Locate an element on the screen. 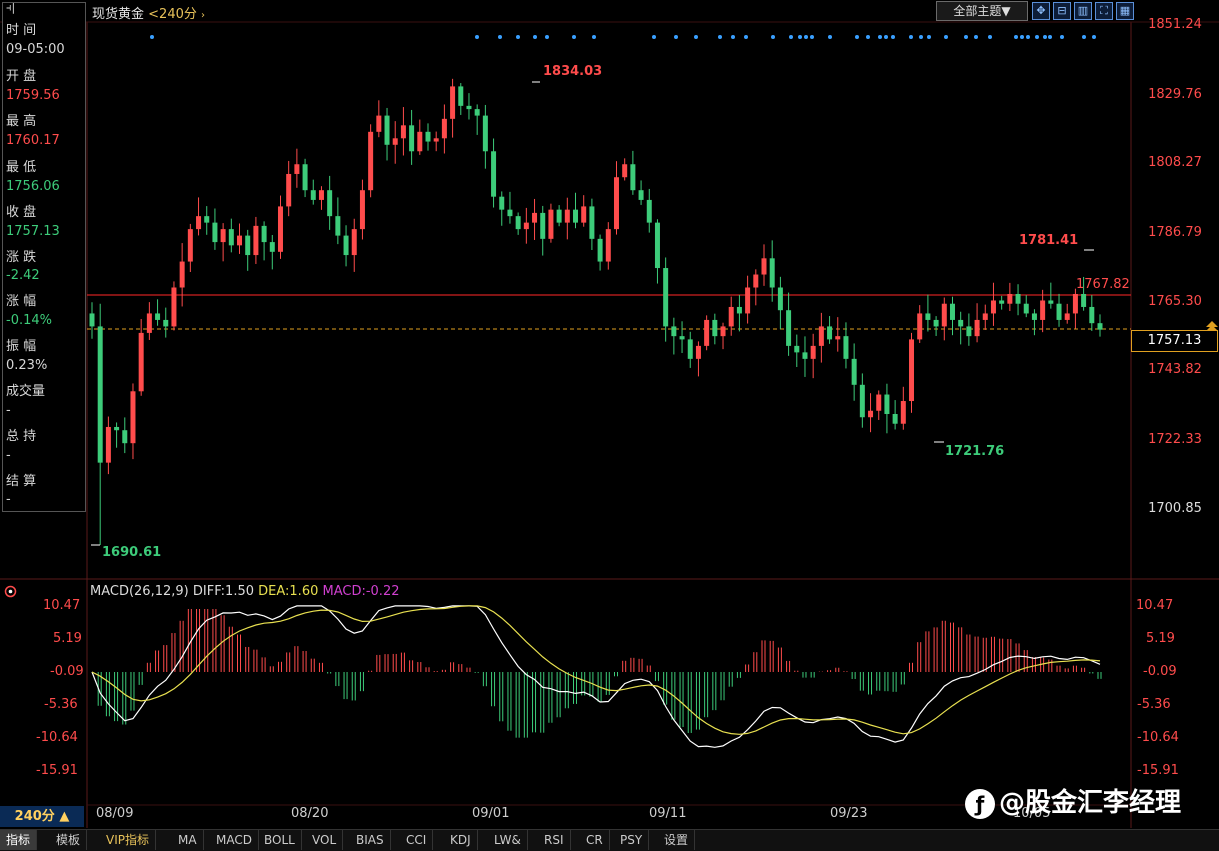  price-tick: 1743.82 is located at coordinates (1175, 369).